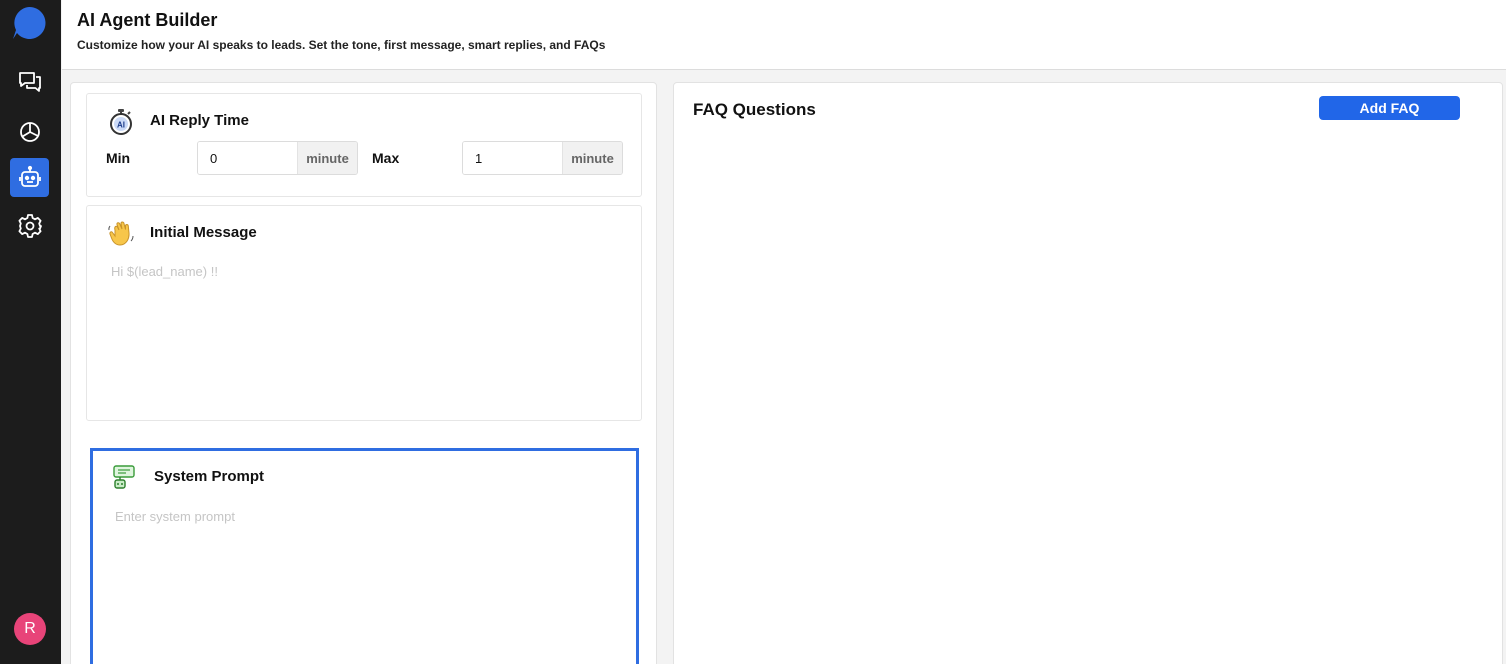  I want to click on page-title: AI Agent Builder, so click(147, 20).